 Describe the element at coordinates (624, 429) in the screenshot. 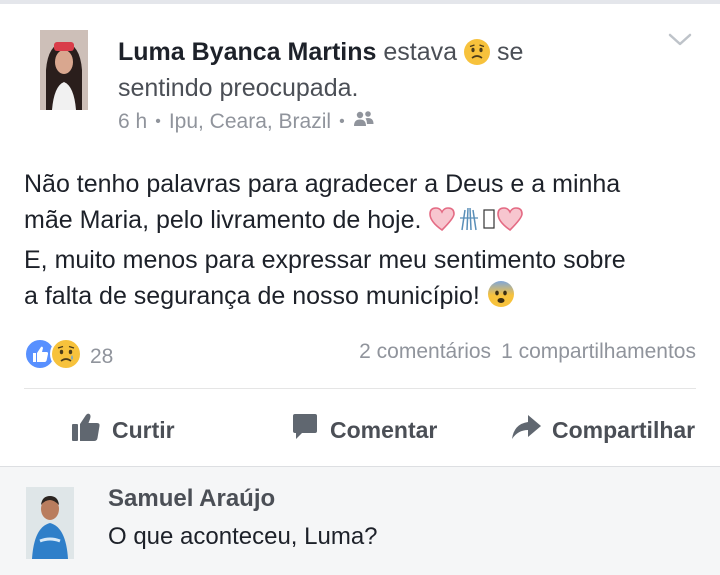

I see `share-label: Compartilhar` at that location.